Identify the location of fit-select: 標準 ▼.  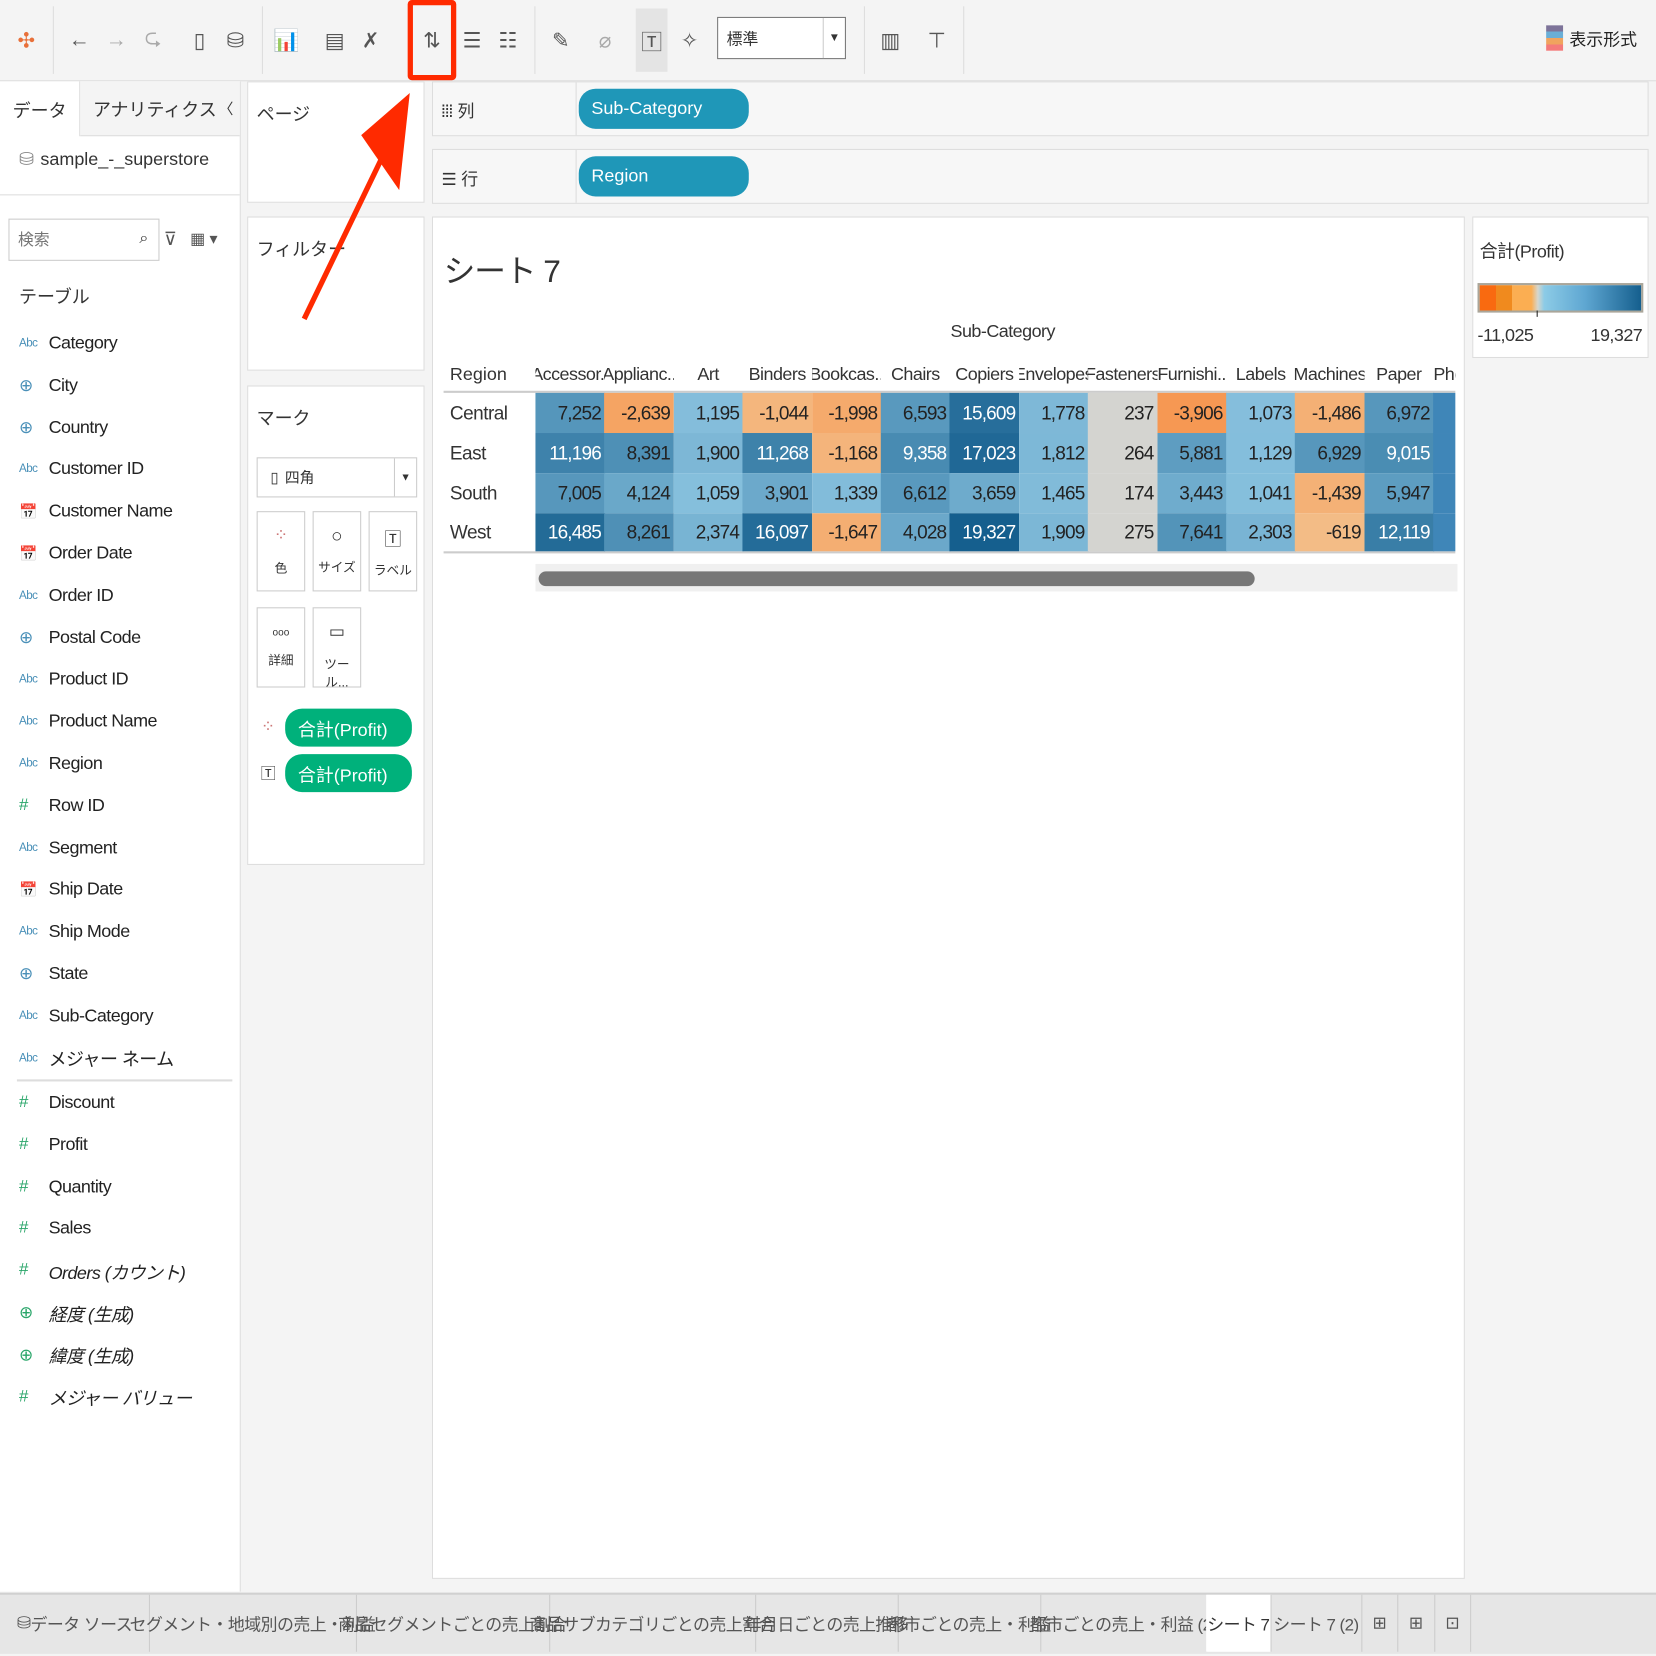
(781, 38).